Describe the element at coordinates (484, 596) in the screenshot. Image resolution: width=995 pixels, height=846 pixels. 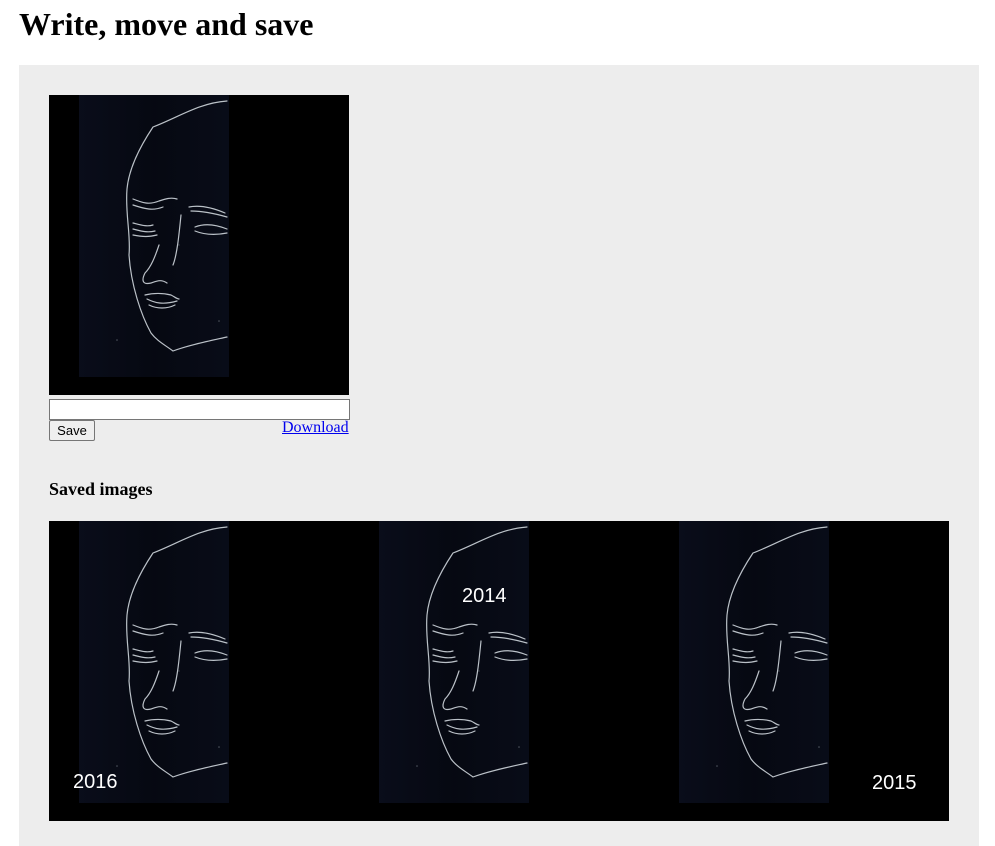
I see `saved-image-caption: 2014` at that location.